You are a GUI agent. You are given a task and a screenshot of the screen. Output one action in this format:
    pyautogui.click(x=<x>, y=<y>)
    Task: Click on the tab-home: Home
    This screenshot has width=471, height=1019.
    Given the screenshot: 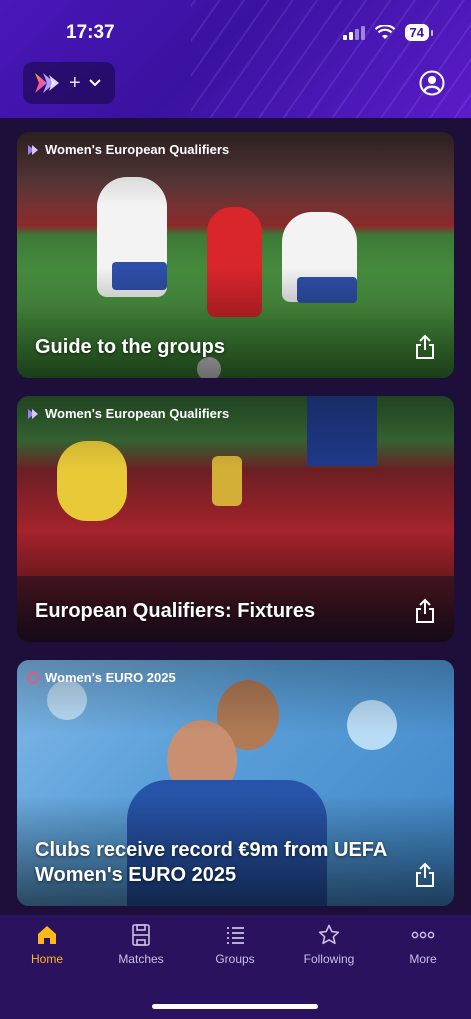 What is the action you would take?
    pyautogui.click(x=47, y=944)
    